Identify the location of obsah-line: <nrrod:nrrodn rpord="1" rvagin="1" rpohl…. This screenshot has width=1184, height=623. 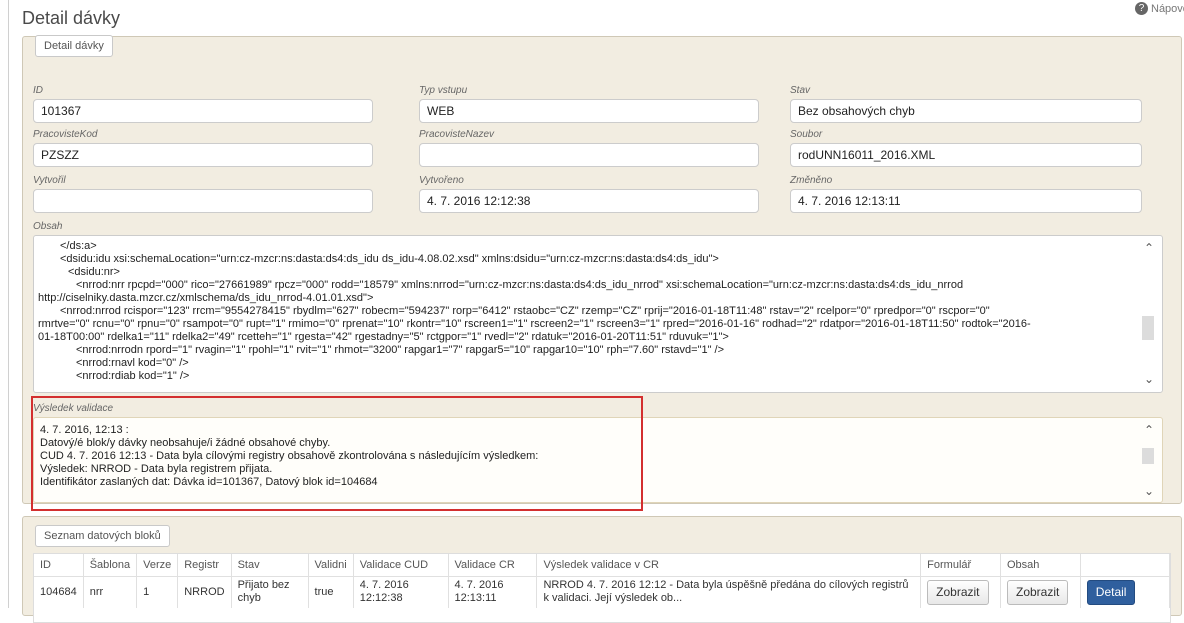
(400, 350).